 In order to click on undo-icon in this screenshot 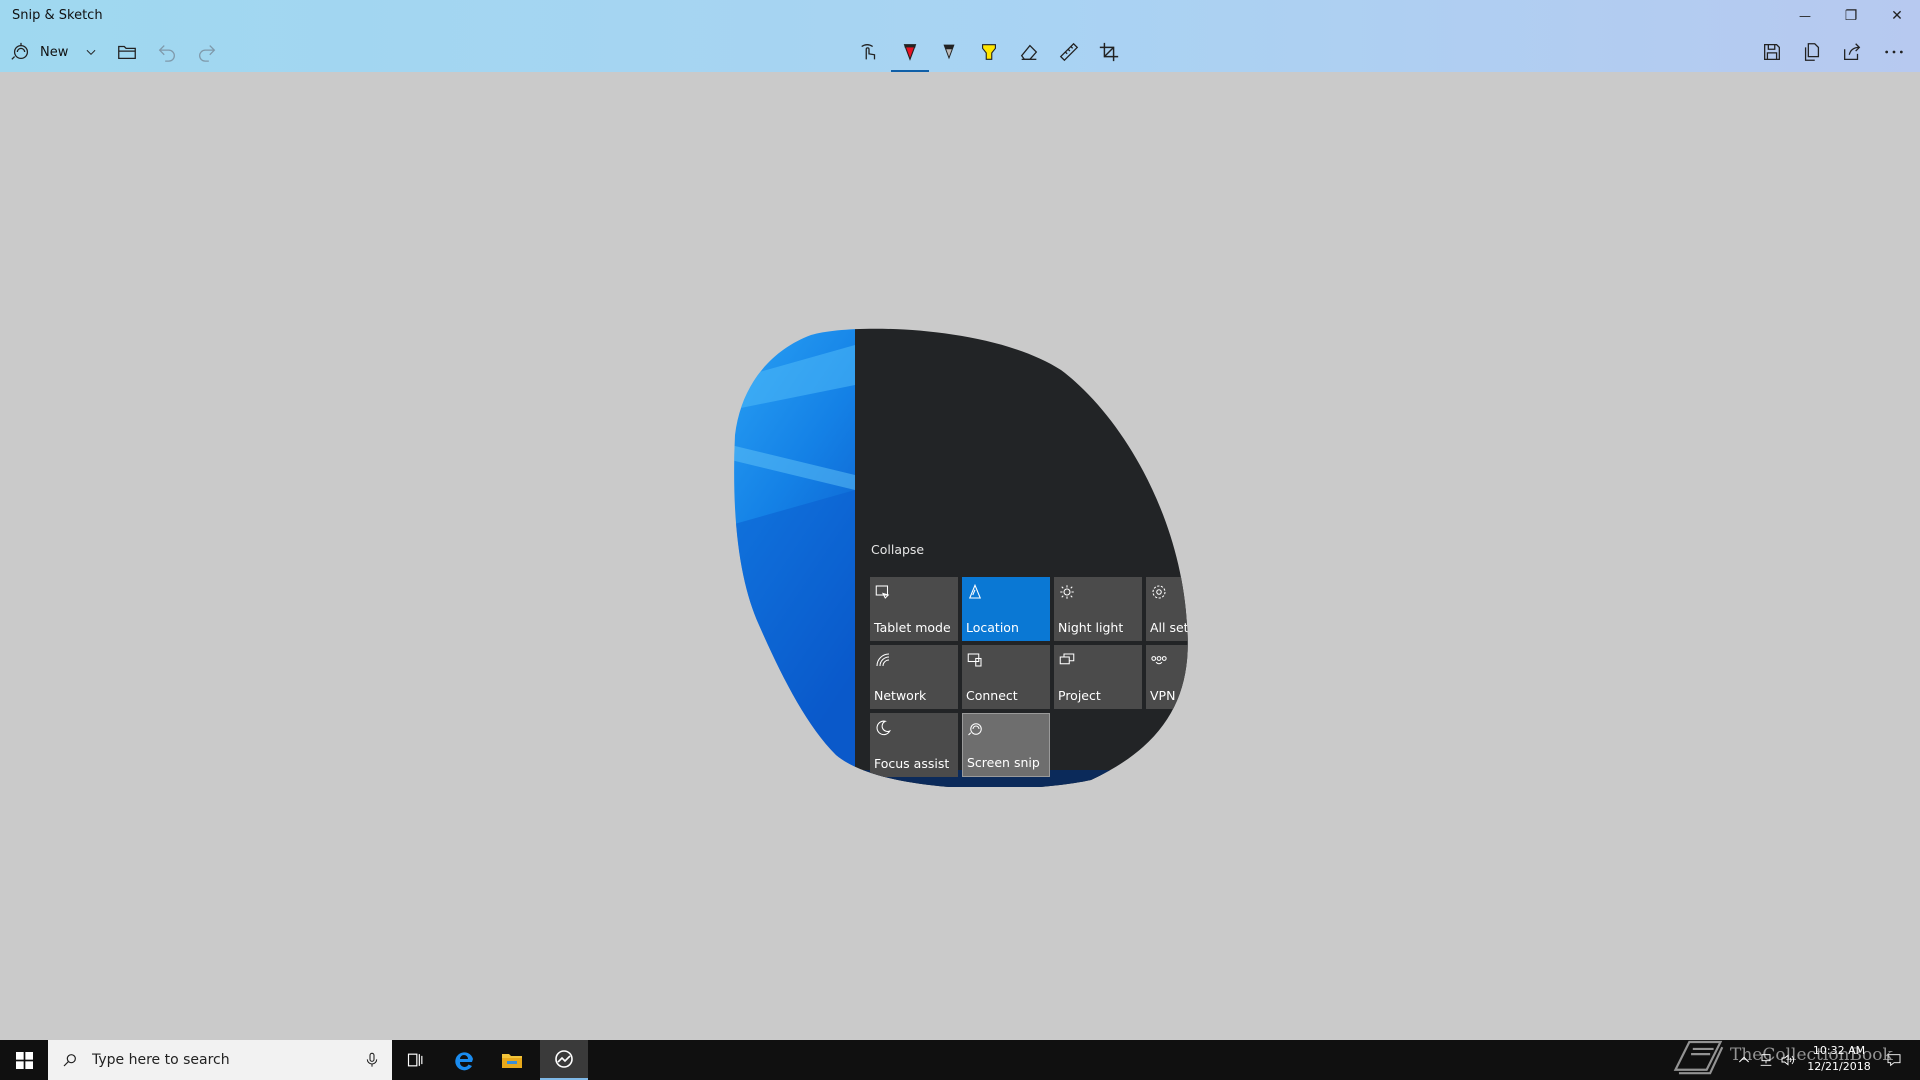, I will do `click(166, 53)`.